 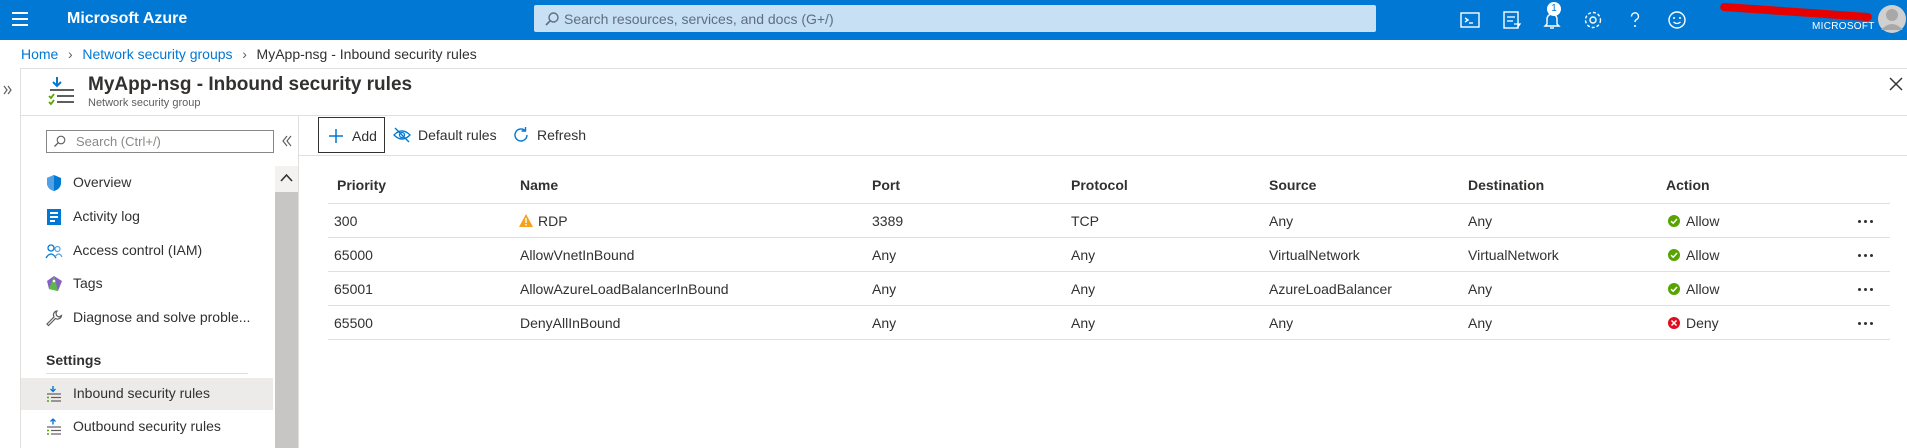 What do you see at coordinates (1085, 221) in the screenshot?
I see `cell-protocol: TCP` at bounding box center [1085, 221].